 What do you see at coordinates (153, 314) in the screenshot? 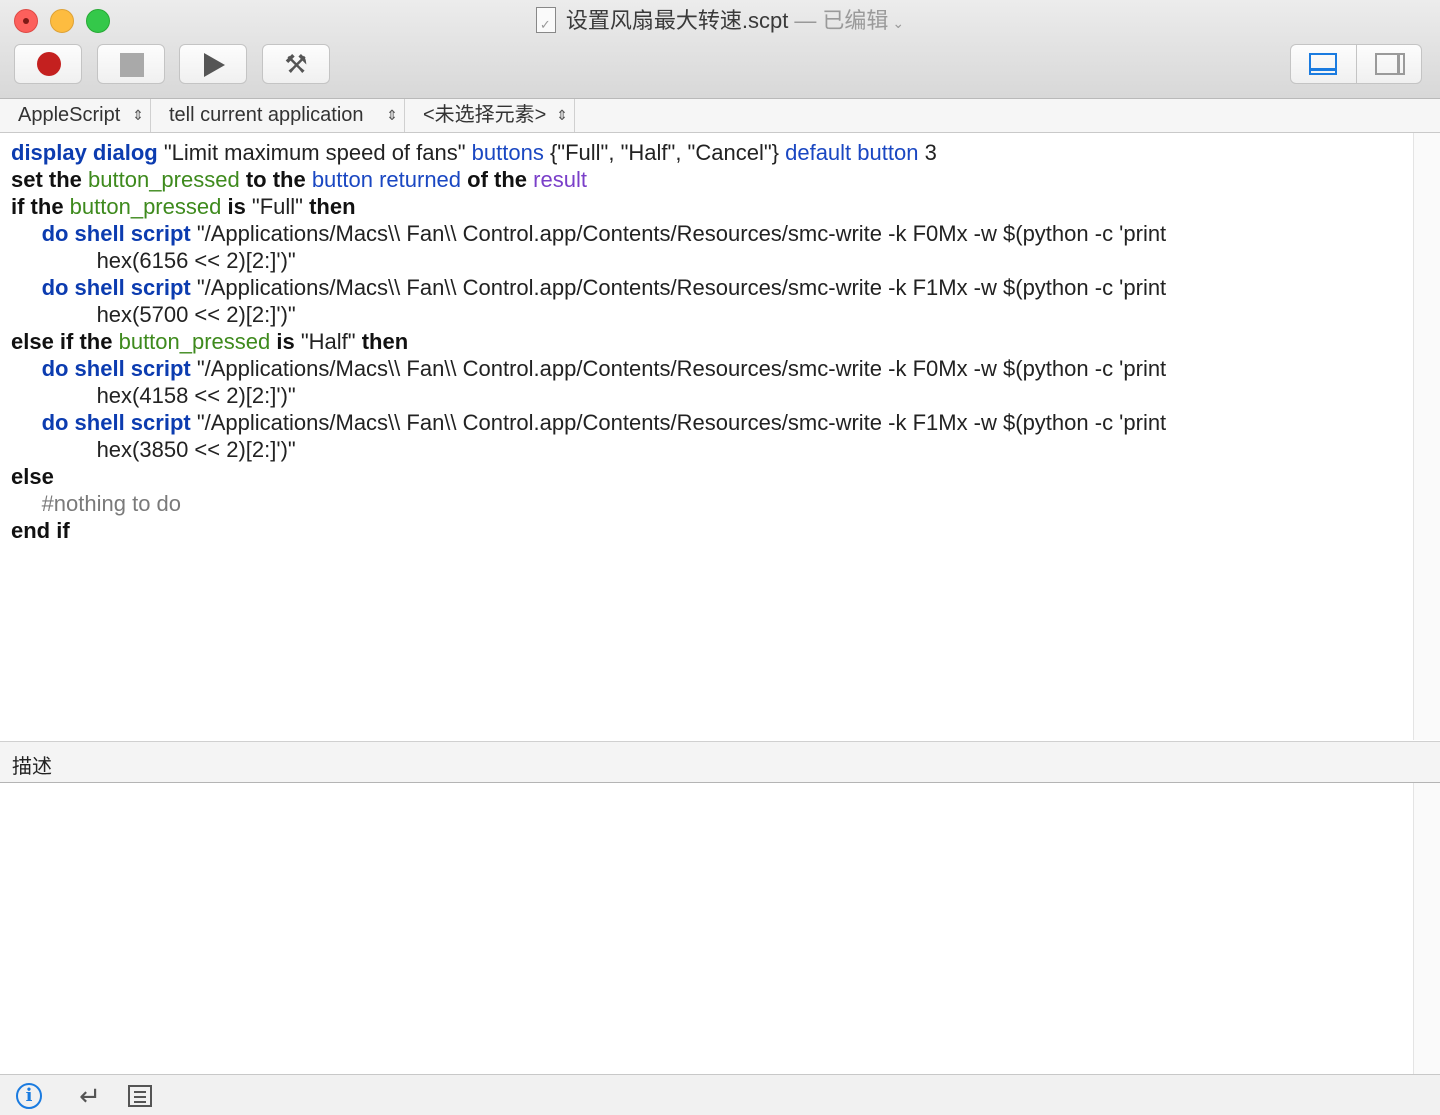
I see `code-token: hex(5700 << 2)[2:]')"` at bounding box center [153, 314].